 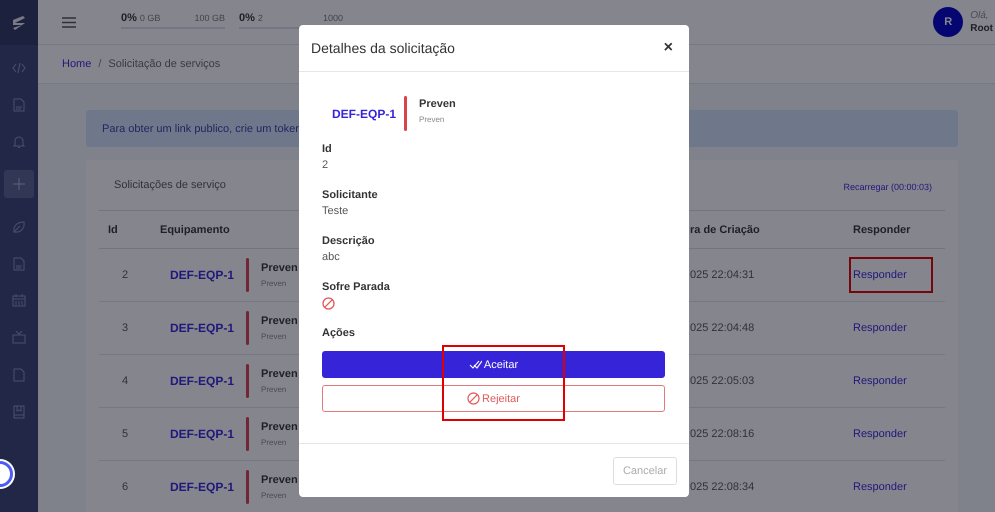 I want to click on accept-button: Aceitar, so click(x=493, y=364).